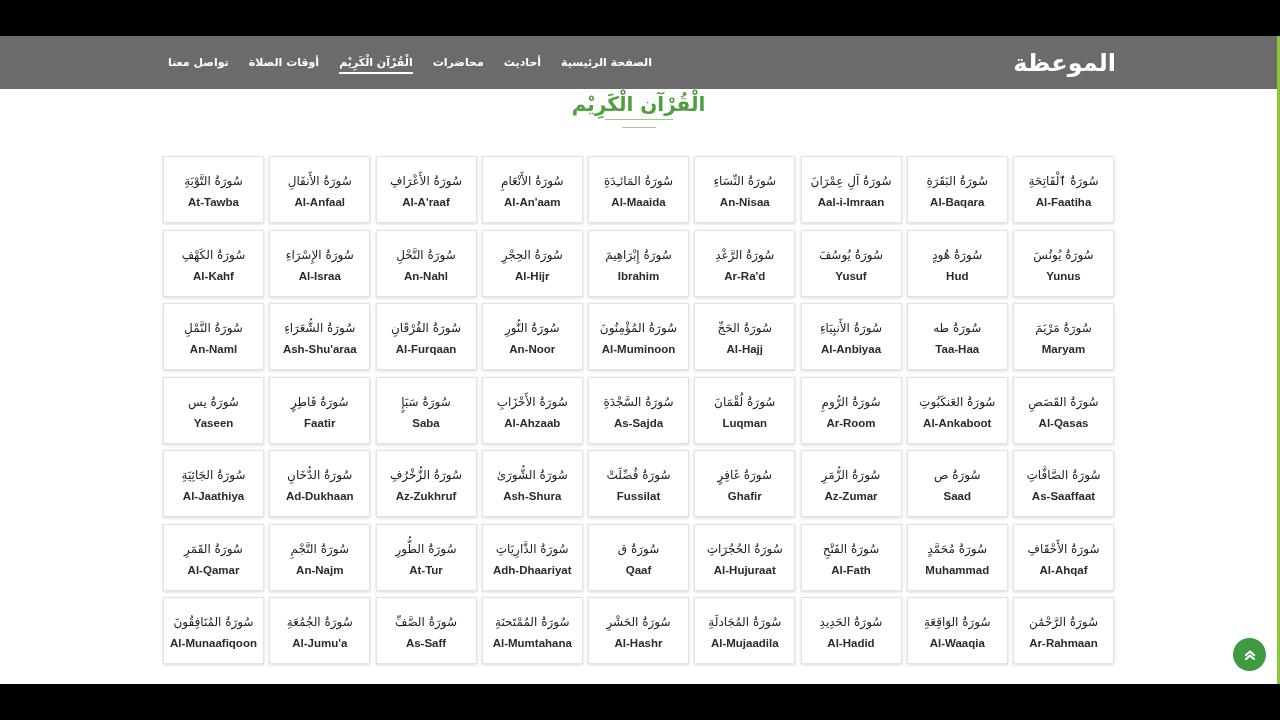  I want to click on page-title: الْقُرْآن الْكَرِيْم, so click(638, 104).